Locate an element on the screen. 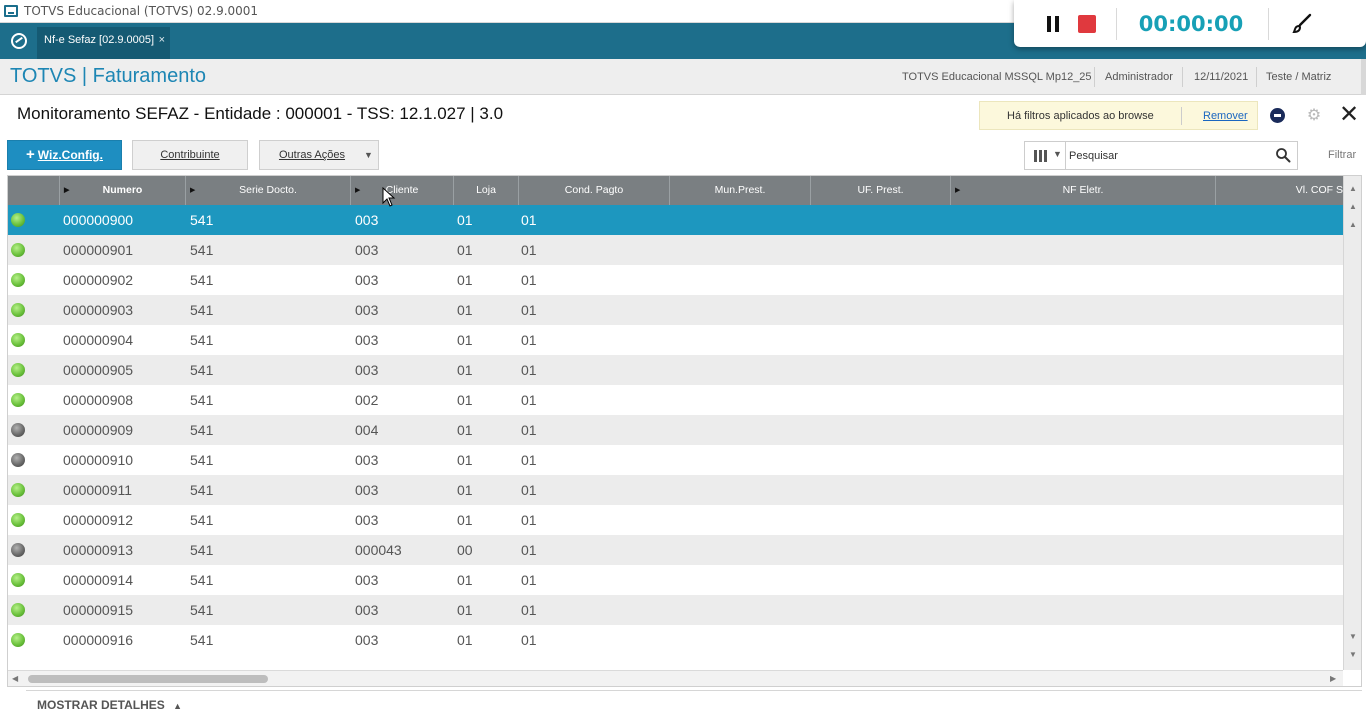 The height and width of the screenshot is (724, 1366). minimize-circle-icon is located at coordinates (1277, 115).